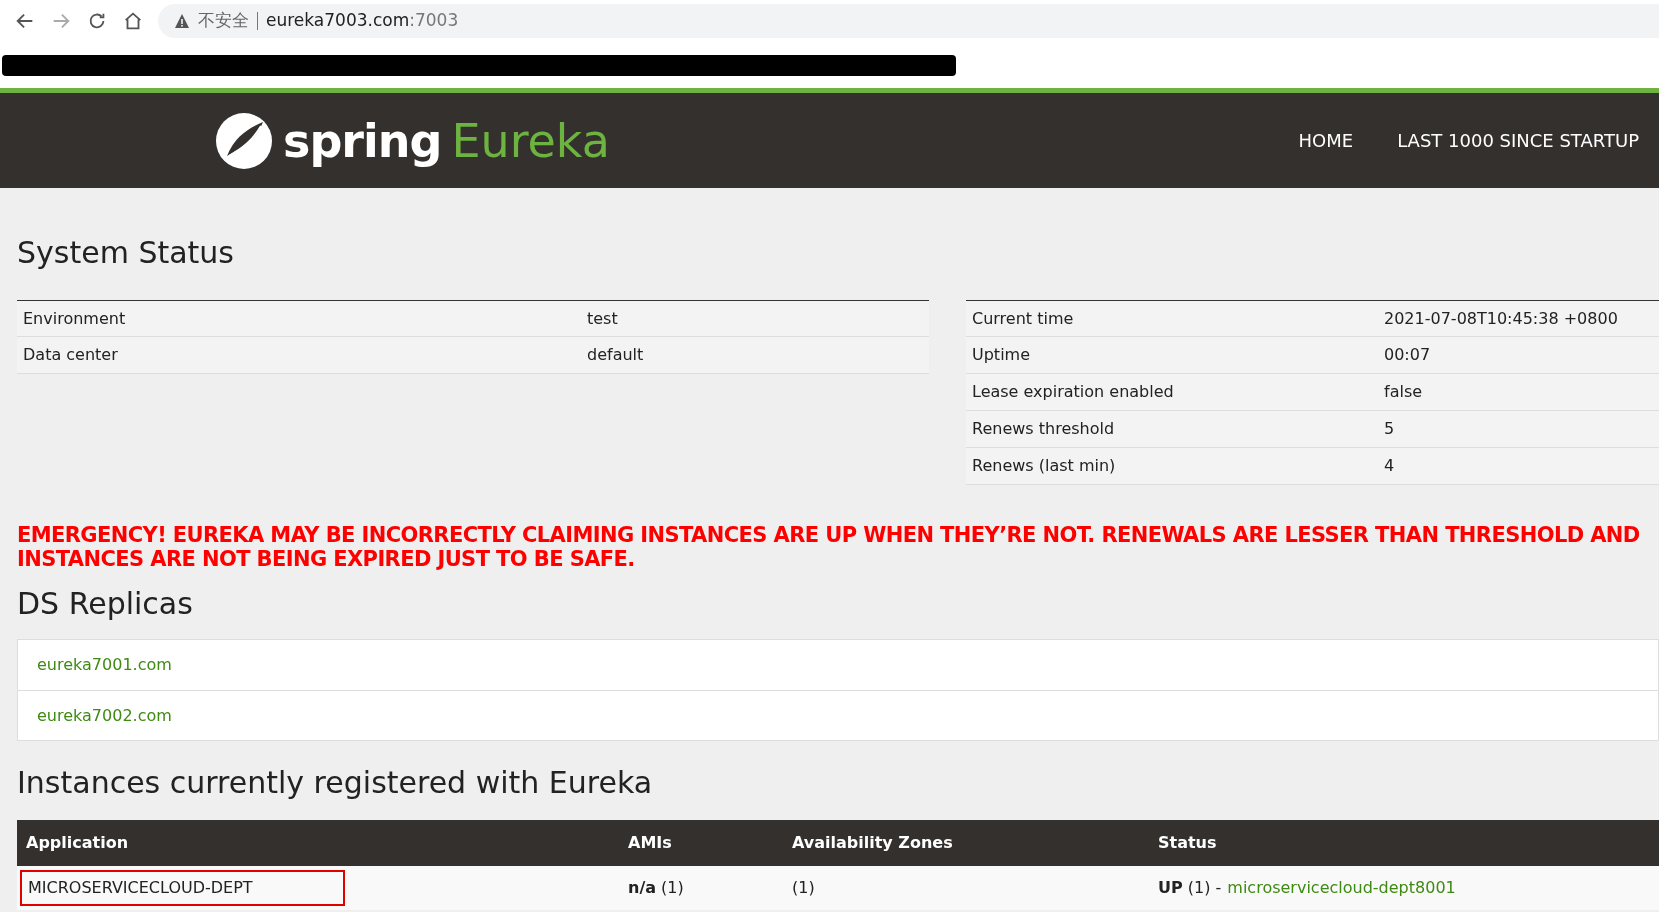 This screenshot has width=1659, height=912. I want to click on emergency-warning: EMERGENCY! EUREKA MAY BE INCORRECTLY CLAIMING INSTANCES ARE UP WHEN THEY’RE NOT. RENEWALS ARE LESSER THAN THRESHOLD AND, so click(829, 535).